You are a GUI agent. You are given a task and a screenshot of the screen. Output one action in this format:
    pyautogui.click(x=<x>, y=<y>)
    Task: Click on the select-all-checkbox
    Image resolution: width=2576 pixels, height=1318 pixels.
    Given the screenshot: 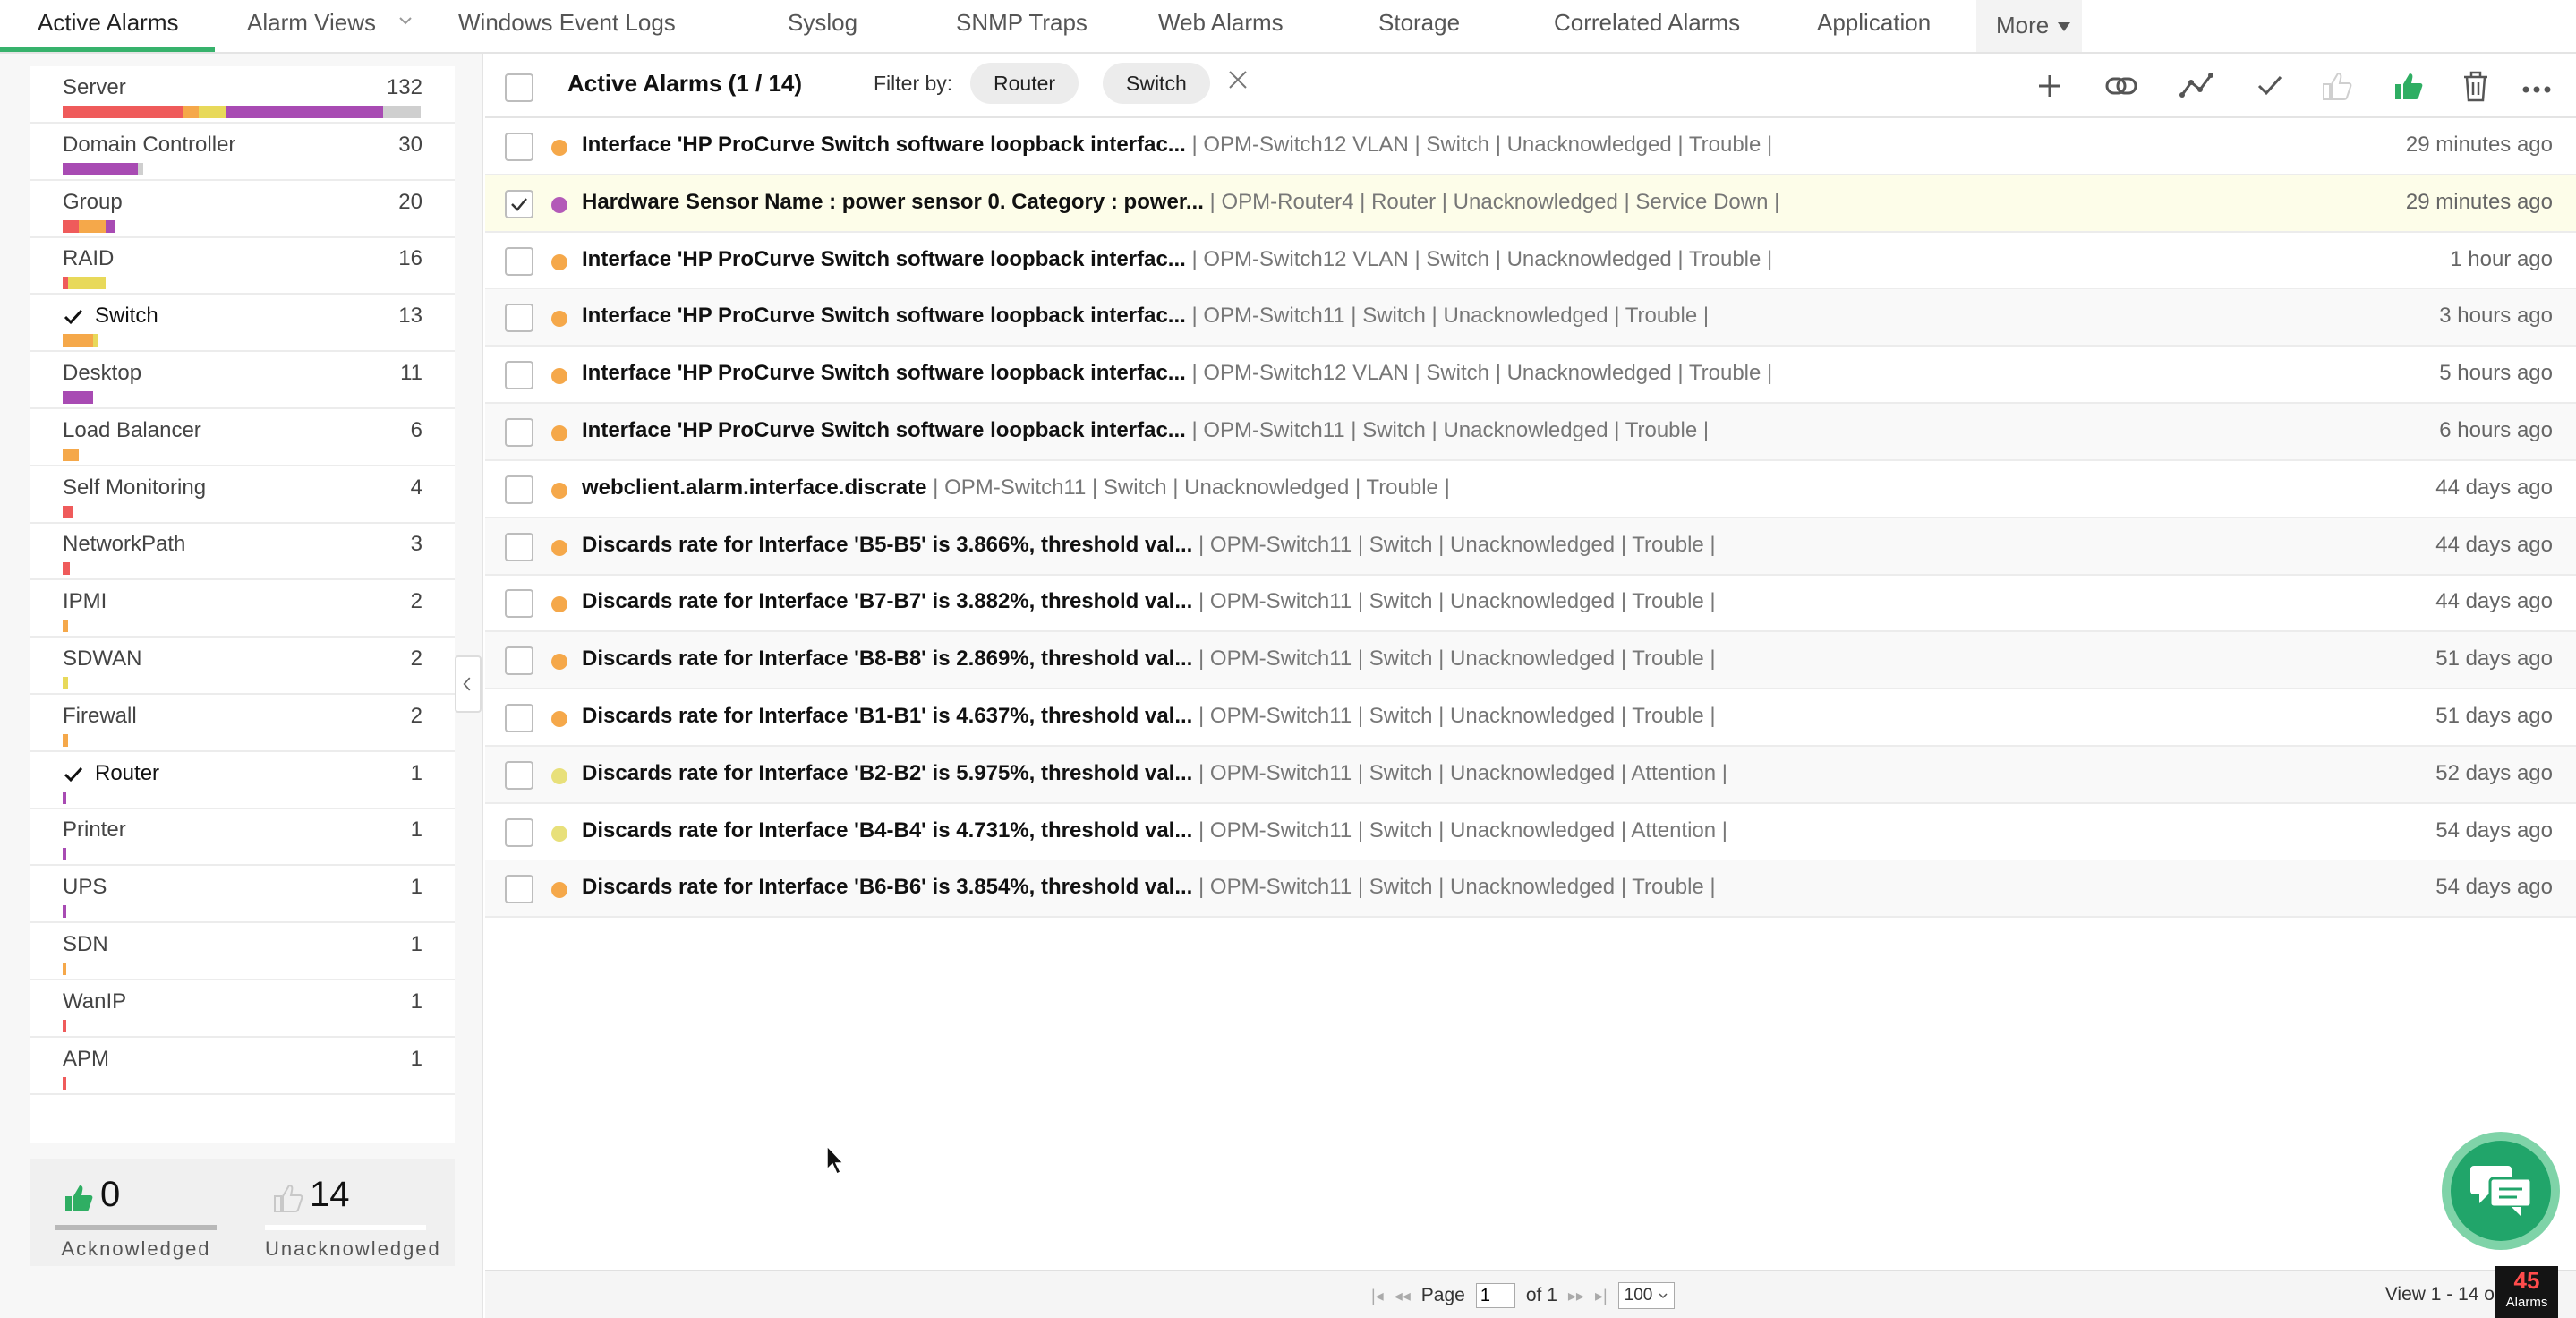 What is the action you would take?
    pyautogui.click(x=519, y=87)
    